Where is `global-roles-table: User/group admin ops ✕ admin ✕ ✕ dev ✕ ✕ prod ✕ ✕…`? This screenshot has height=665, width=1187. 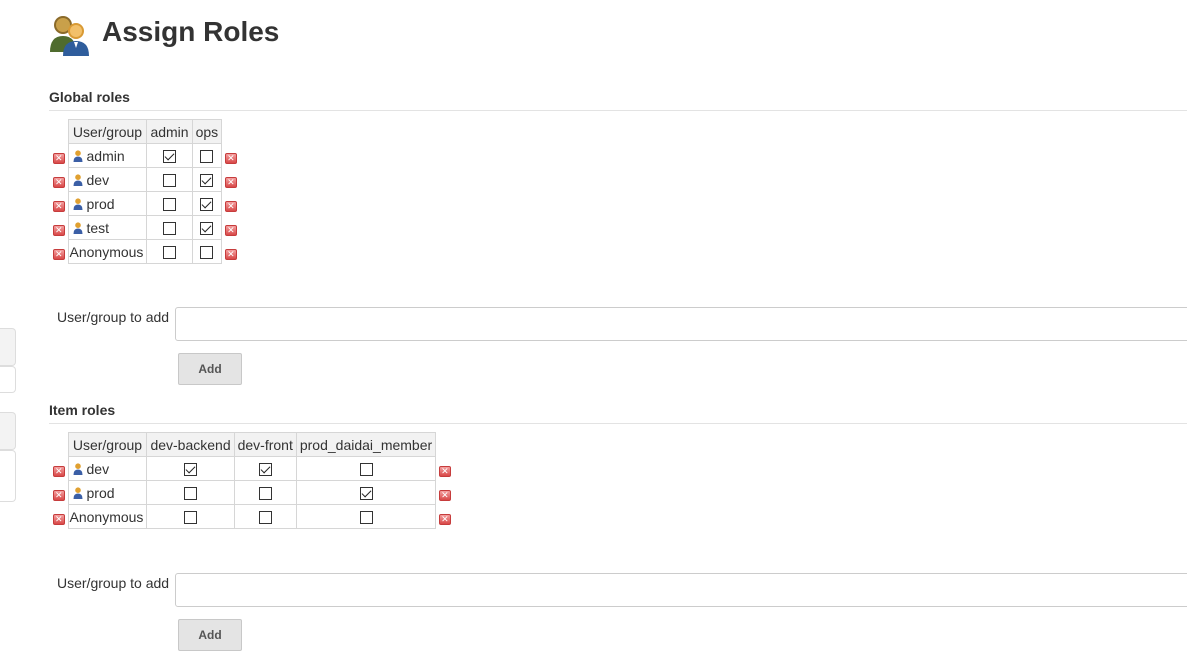 global-roles-table: User/group admin ops ✕ admin ✕ ✕ dev ✕ ✕ prod ✕ ✕… is located at coordinates (145, 191).